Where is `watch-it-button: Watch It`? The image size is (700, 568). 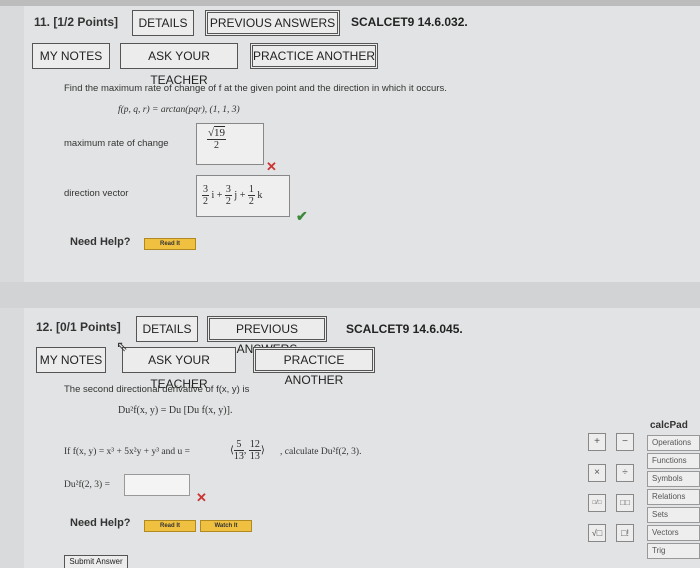 watch-it-button: Watch It is located at coordinates (226, 526).